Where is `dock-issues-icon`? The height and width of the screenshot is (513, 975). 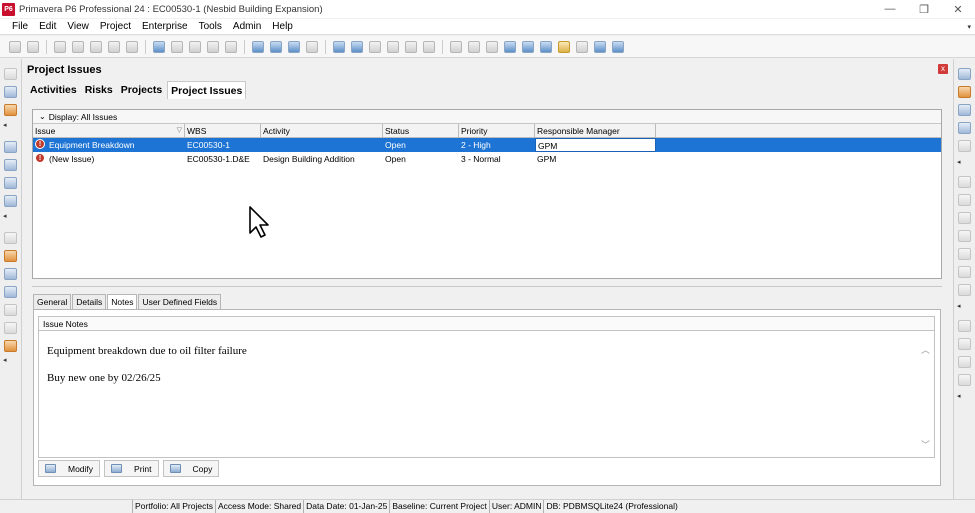
dock-issues-icon is located at coordinates (10, 346).